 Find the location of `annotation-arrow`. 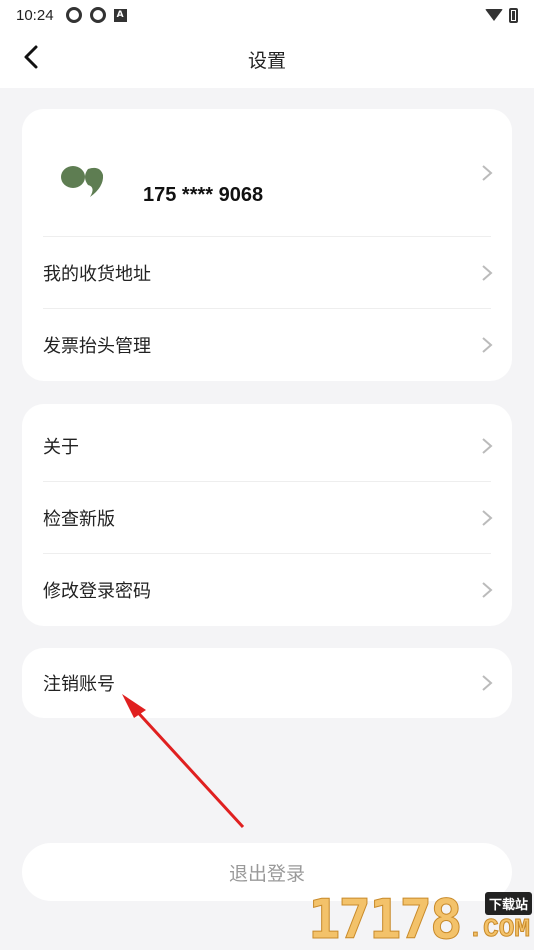

annotation-arrow is located at coordinates (183, 761).